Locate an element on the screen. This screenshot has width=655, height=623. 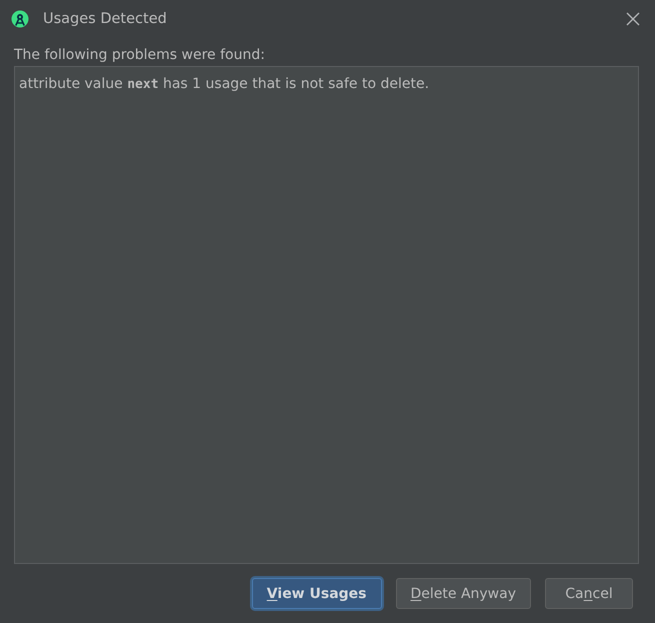
close-icon is located at coordinates (633, 18).